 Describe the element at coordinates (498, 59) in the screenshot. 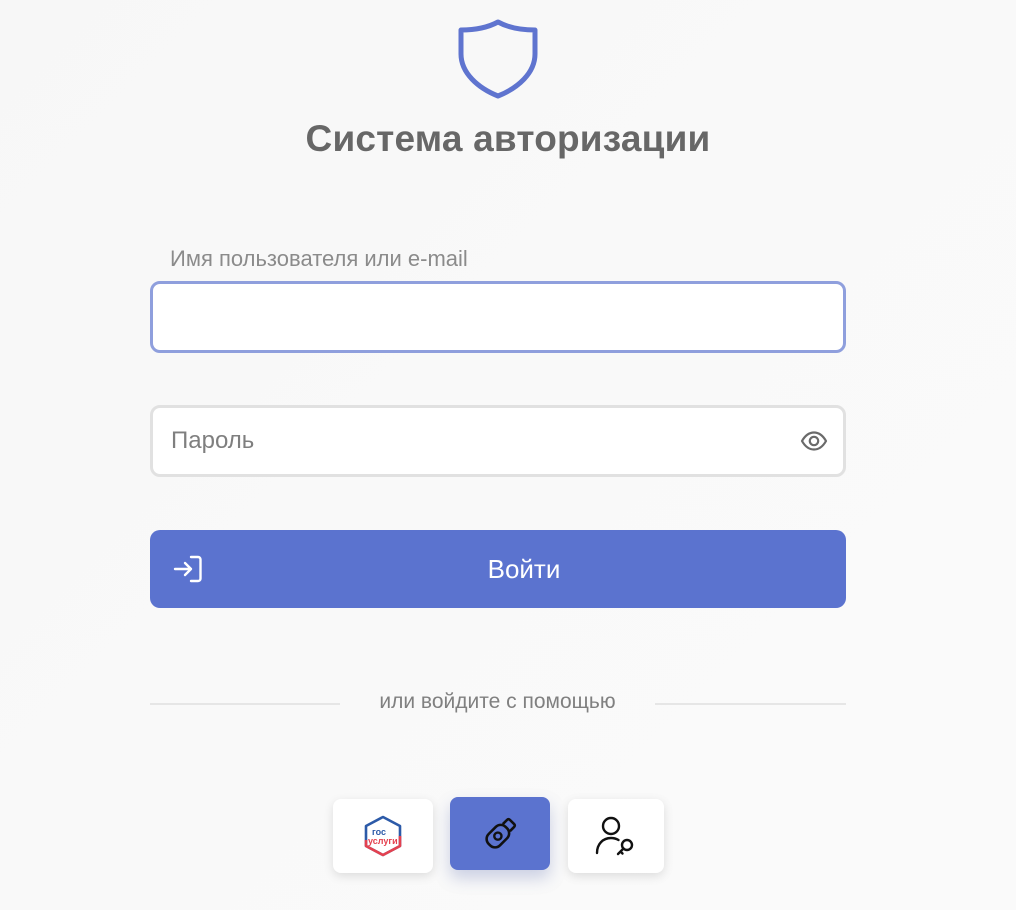

I see `shield-icon` at that location.